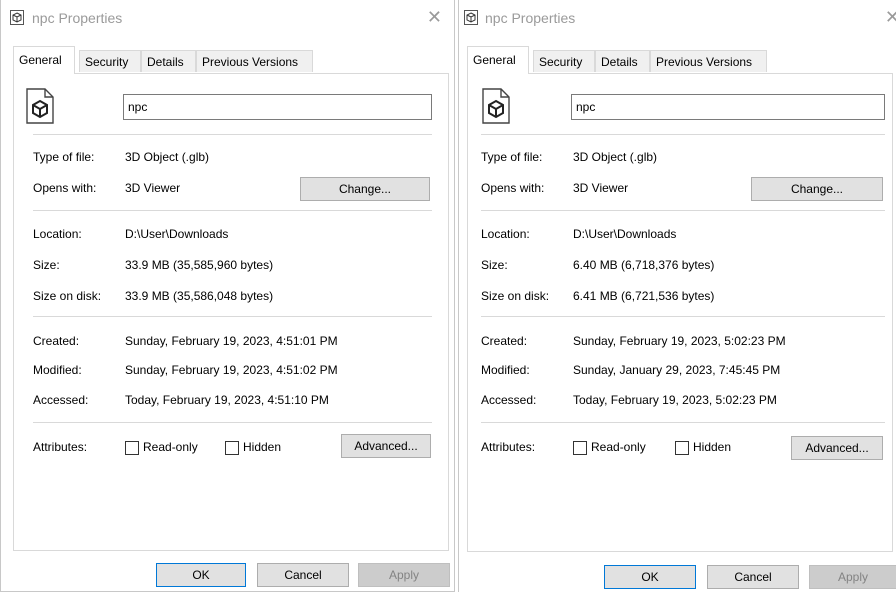 The image size is (896, 592). I want to click on modified-value: Sunday, January 29, 2023, 7:45:45 PM, so click(677, 370).